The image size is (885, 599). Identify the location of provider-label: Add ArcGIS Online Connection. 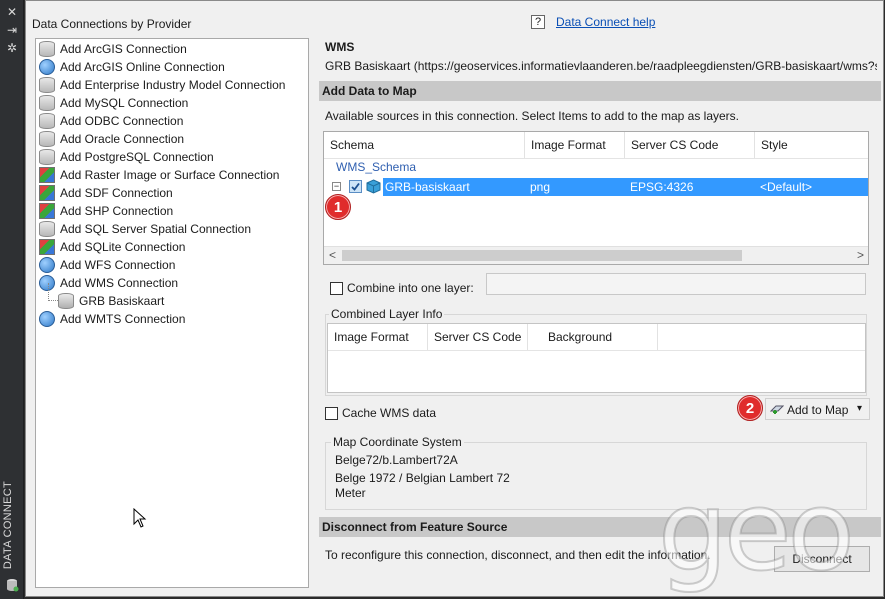
(142, 67).